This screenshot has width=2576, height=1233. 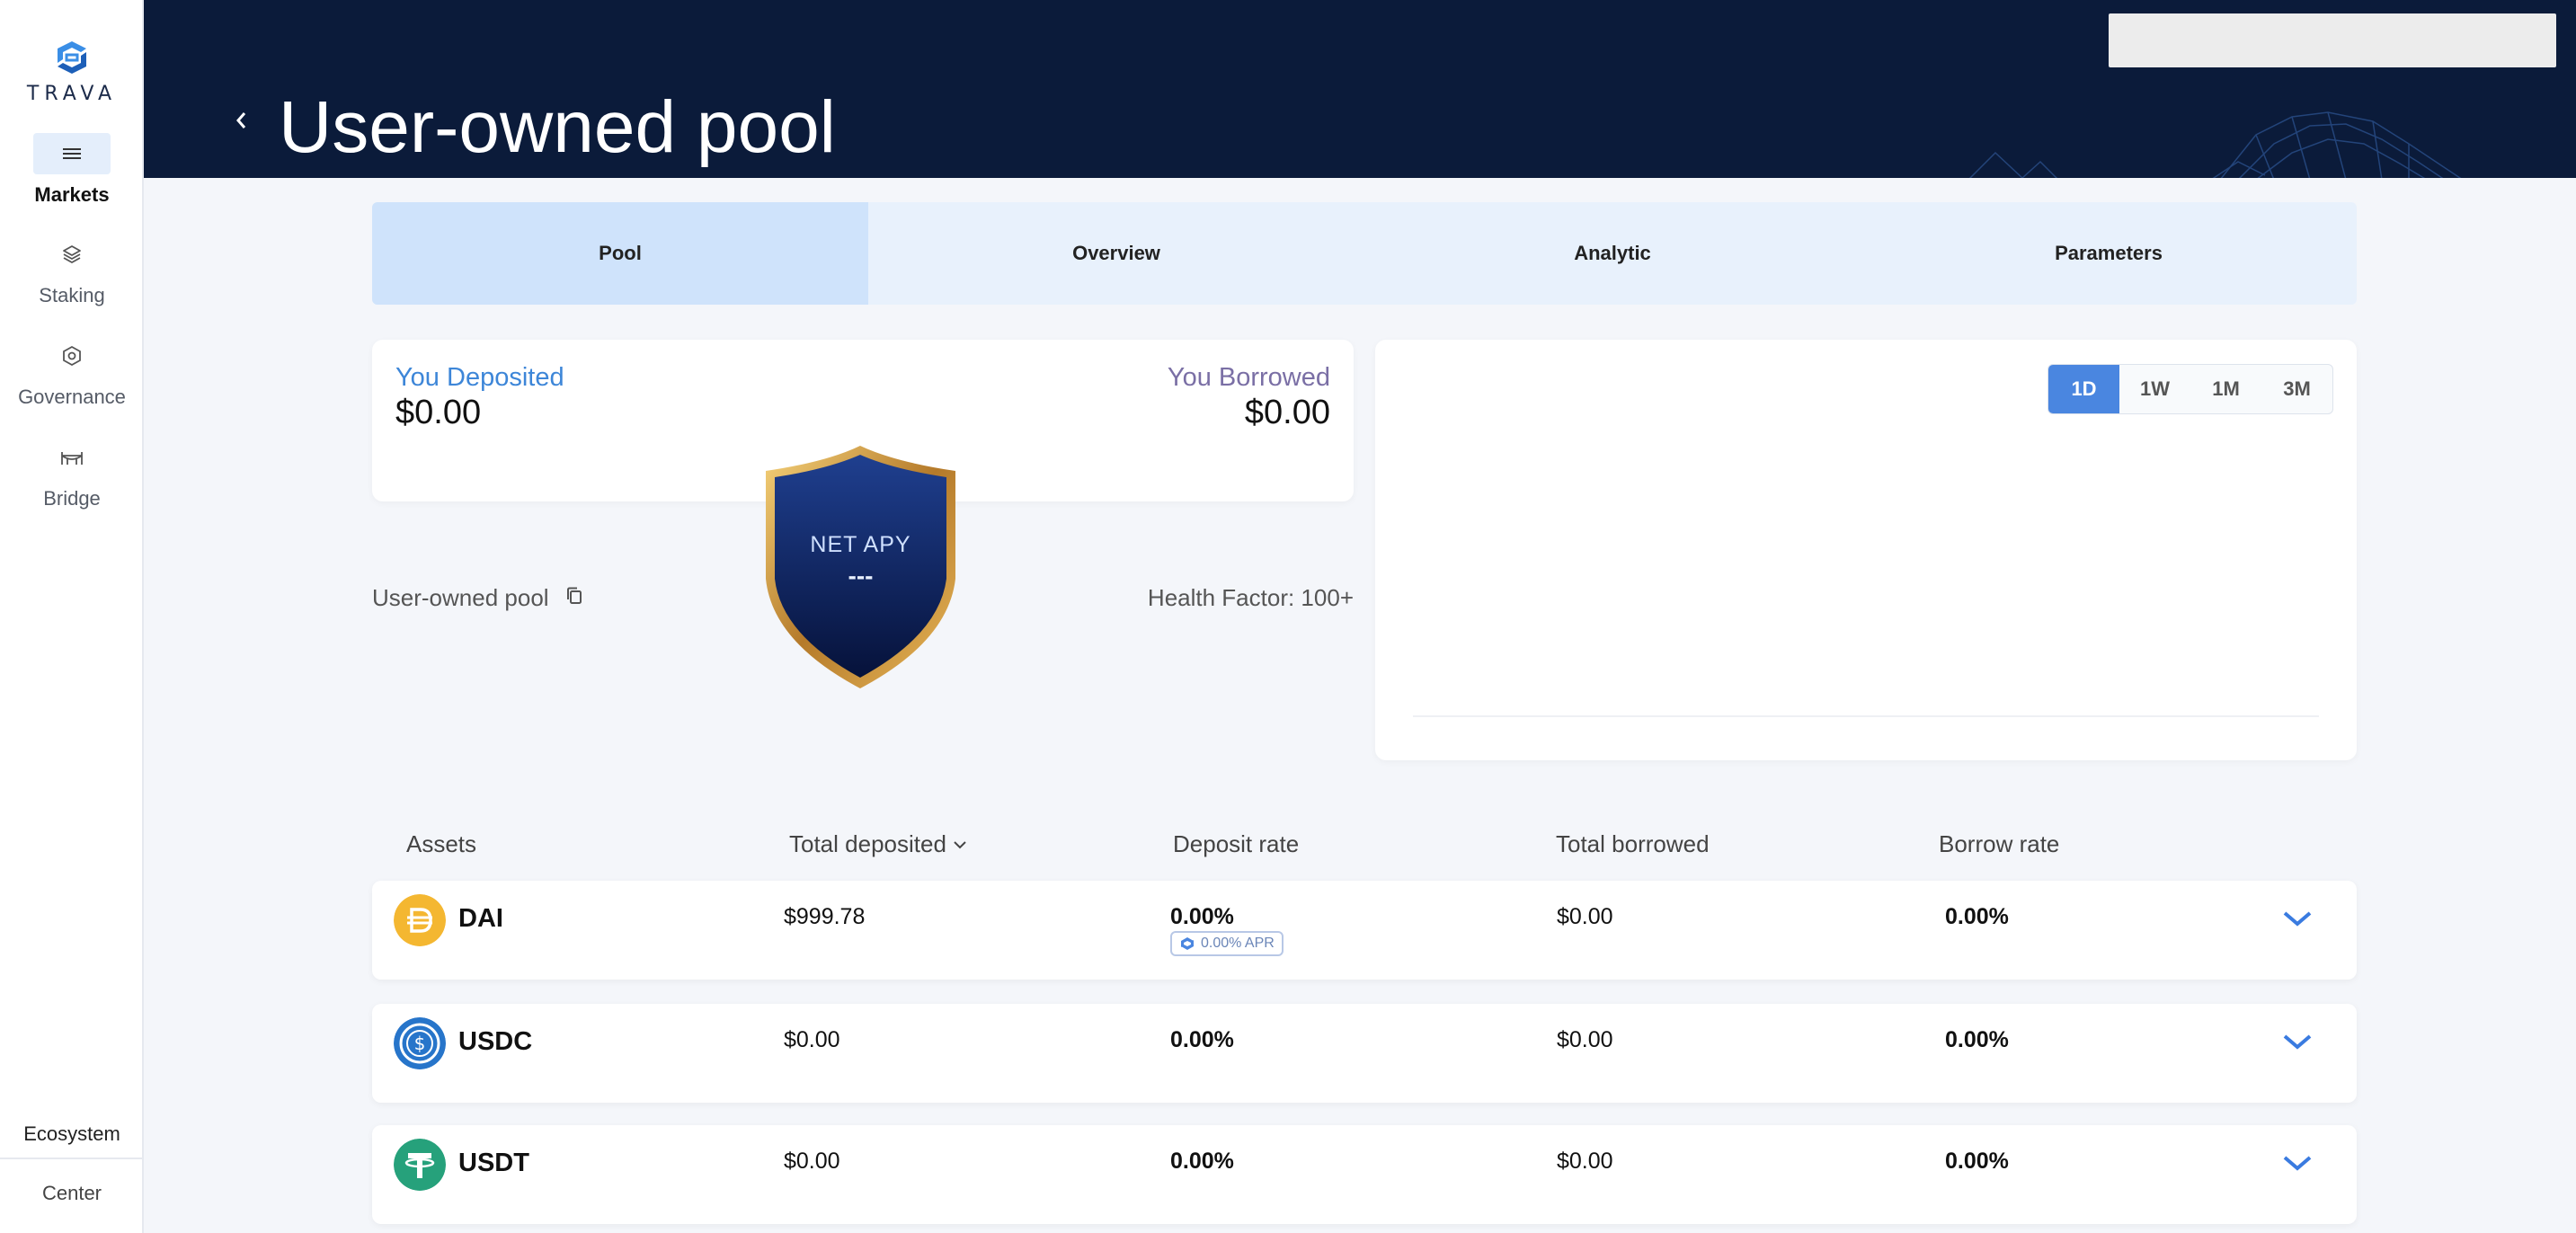 What do you see at coordinates (438, 412) in the screenshot?
I see `deposited-value: $0.00` at bounding box center [438, 412].